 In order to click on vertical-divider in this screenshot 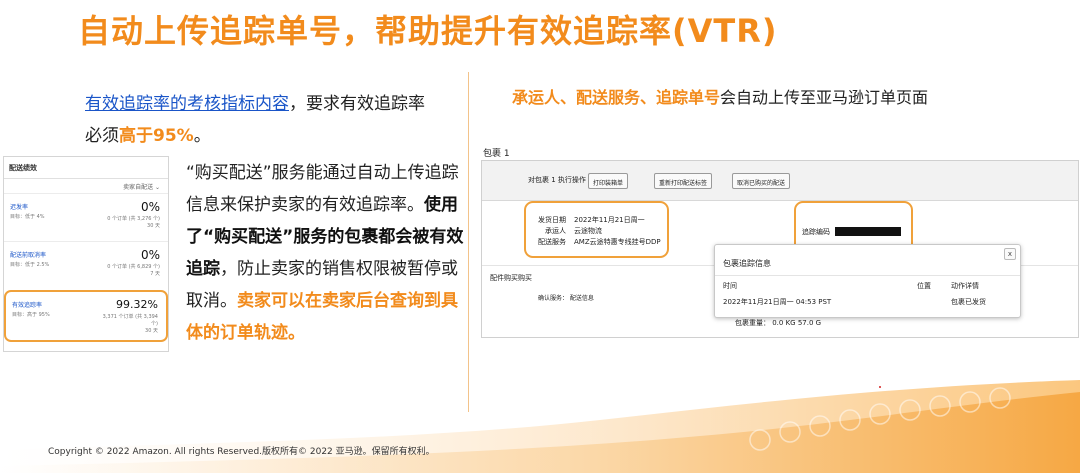, I will do `click(468, 242)`.